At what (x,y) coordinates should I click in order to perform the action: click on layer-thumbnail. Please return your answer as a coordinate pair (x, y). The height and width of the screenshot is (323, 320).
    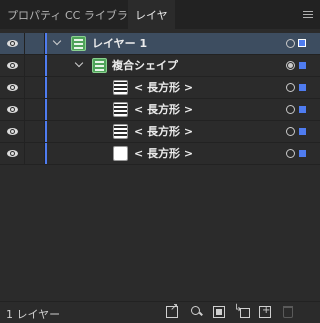
    Looking at the image, I should click on (78, 43).